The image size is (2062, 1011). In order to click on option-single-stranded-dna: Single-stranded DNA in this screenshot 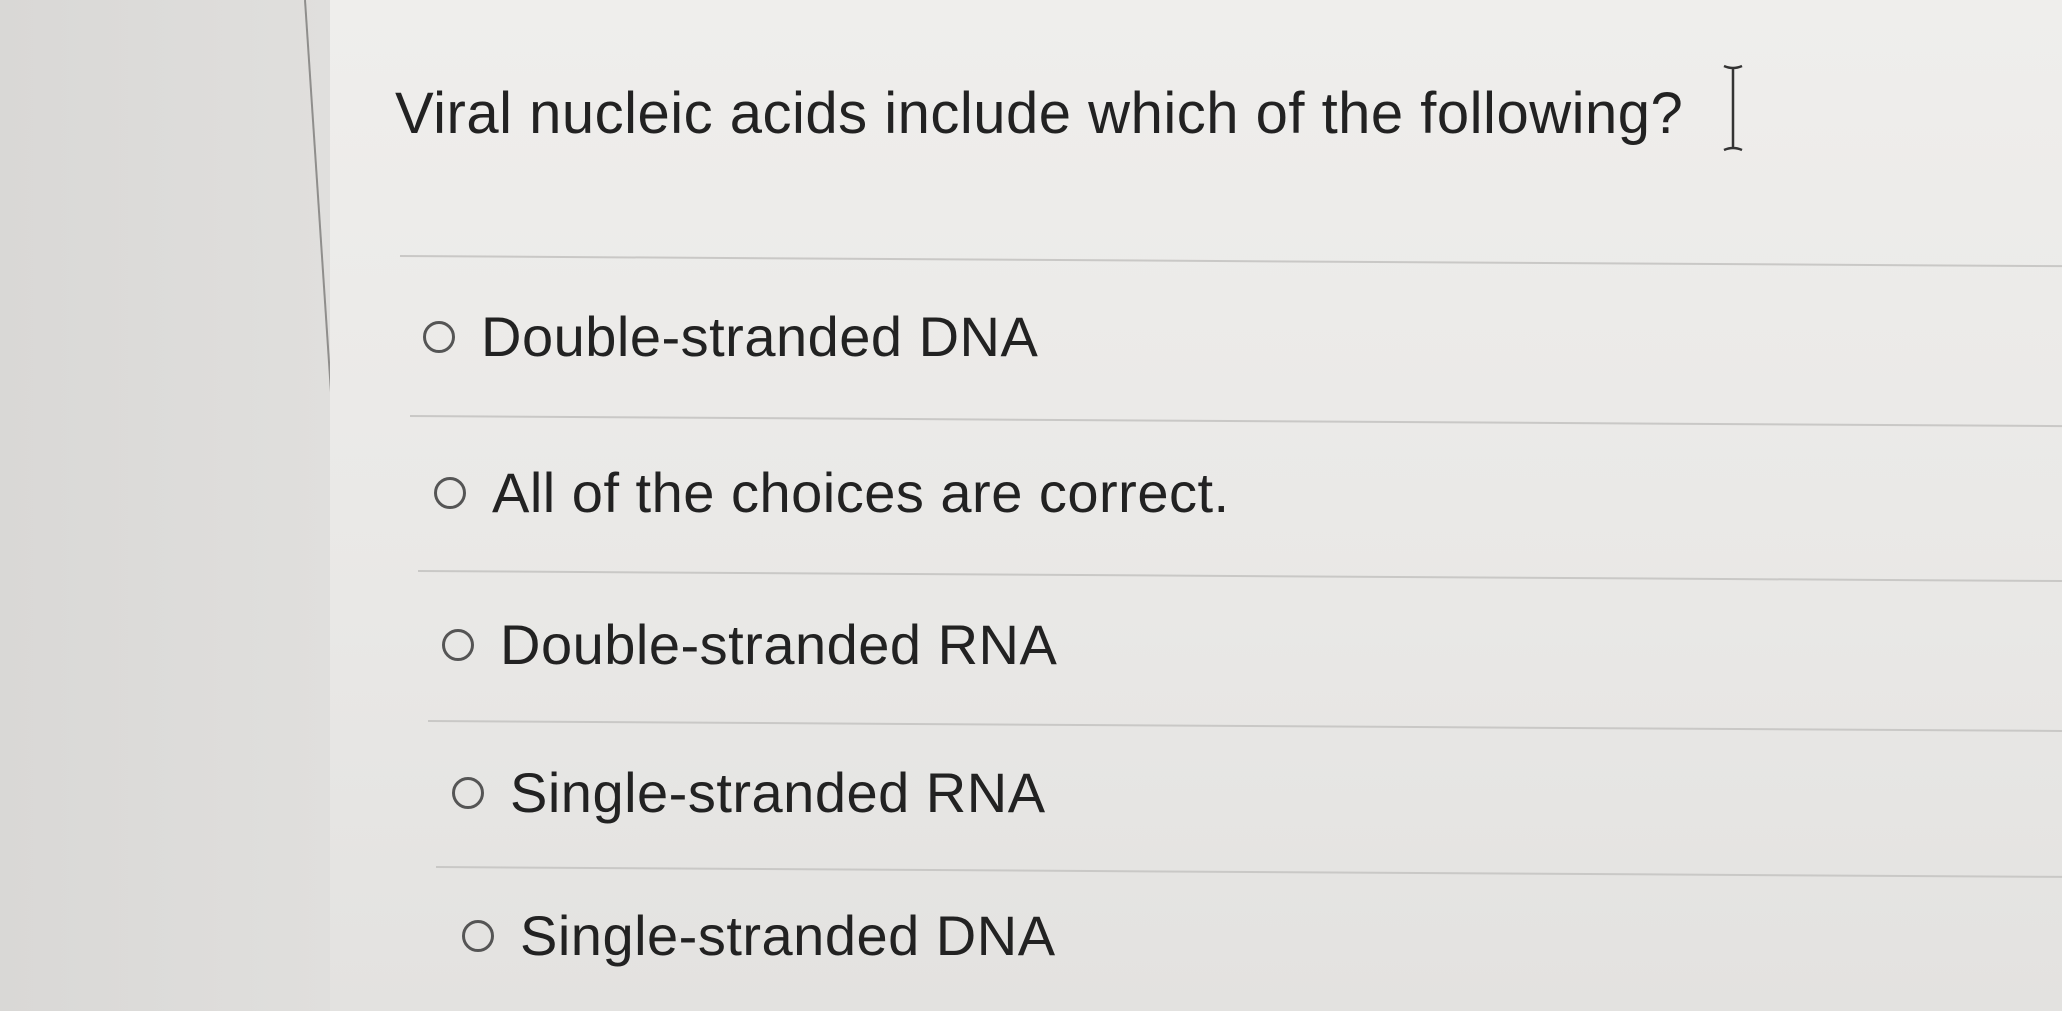, I will do `click(759, 935)`.